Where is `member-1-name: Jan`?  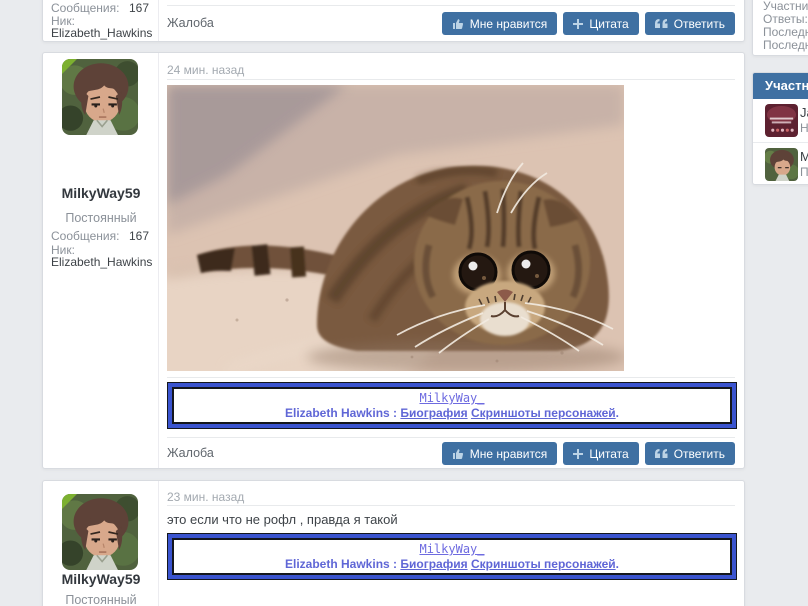 member-1-name: Jan is located at coordinates (804, 112).